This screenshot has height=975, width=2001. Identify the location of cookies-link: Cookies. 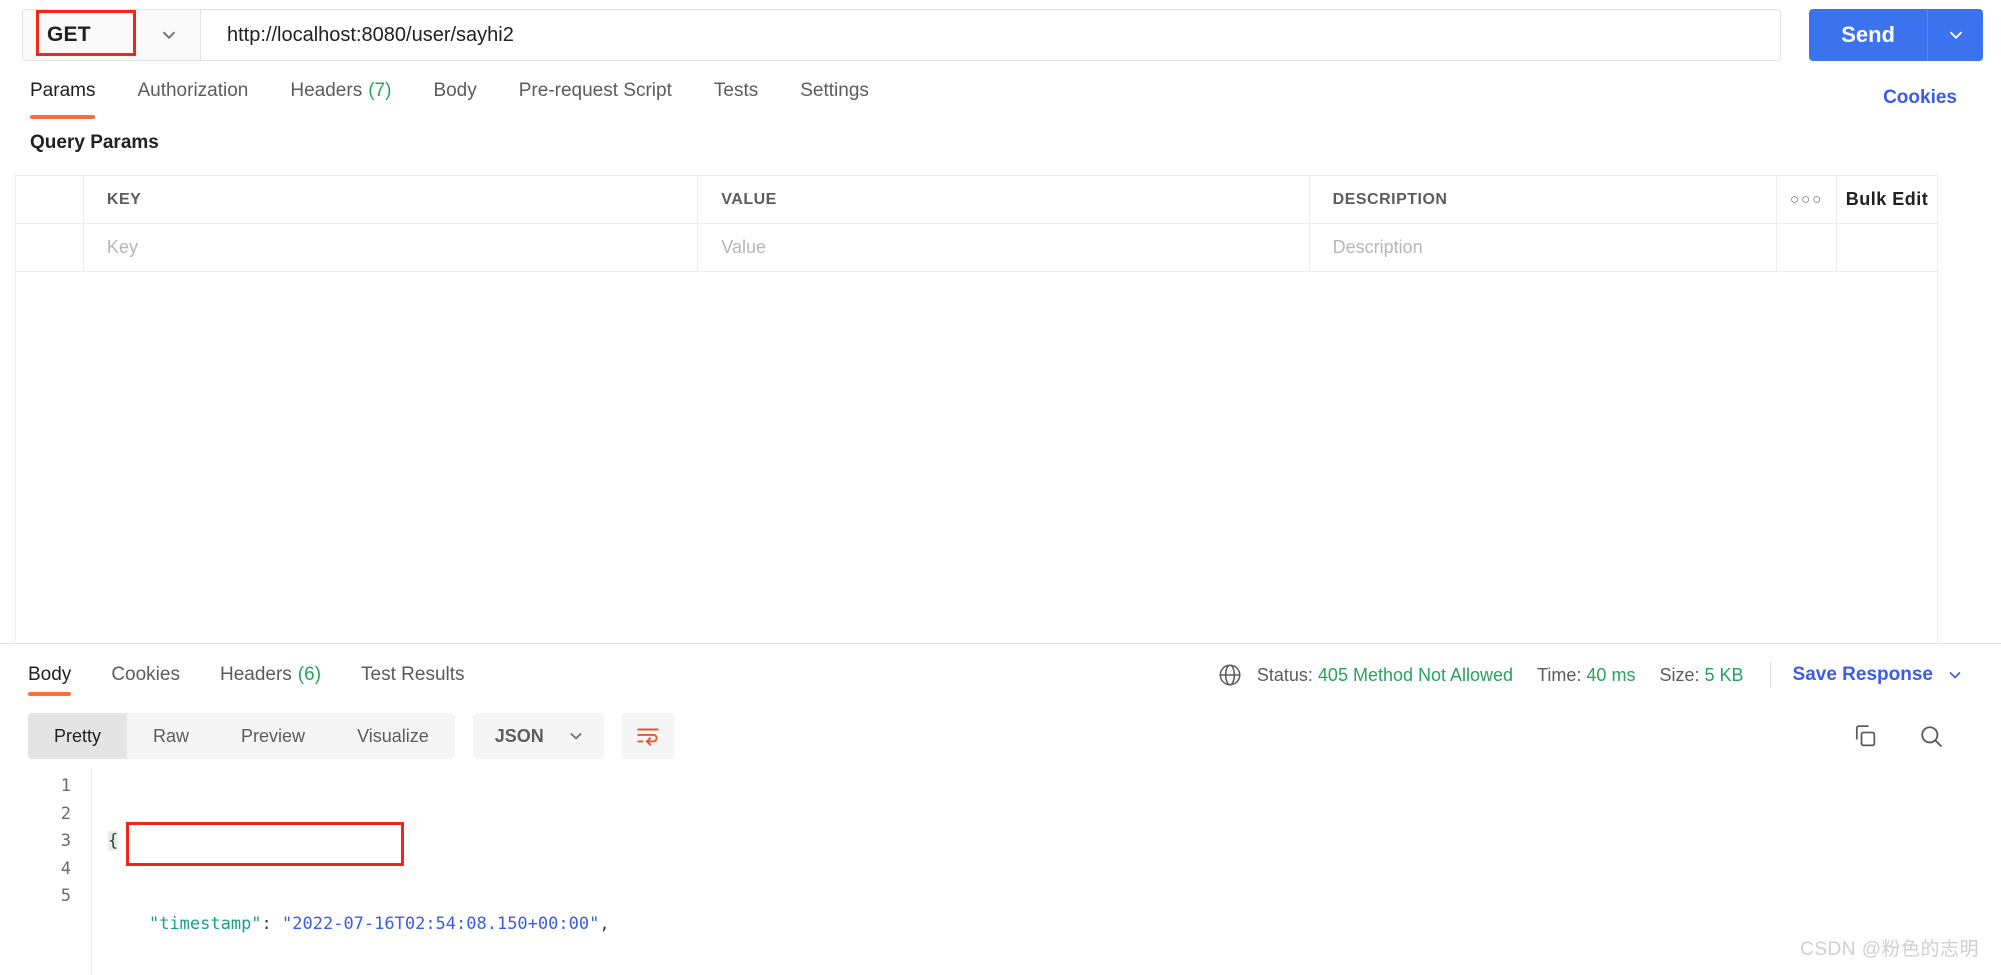
(1920, 98).